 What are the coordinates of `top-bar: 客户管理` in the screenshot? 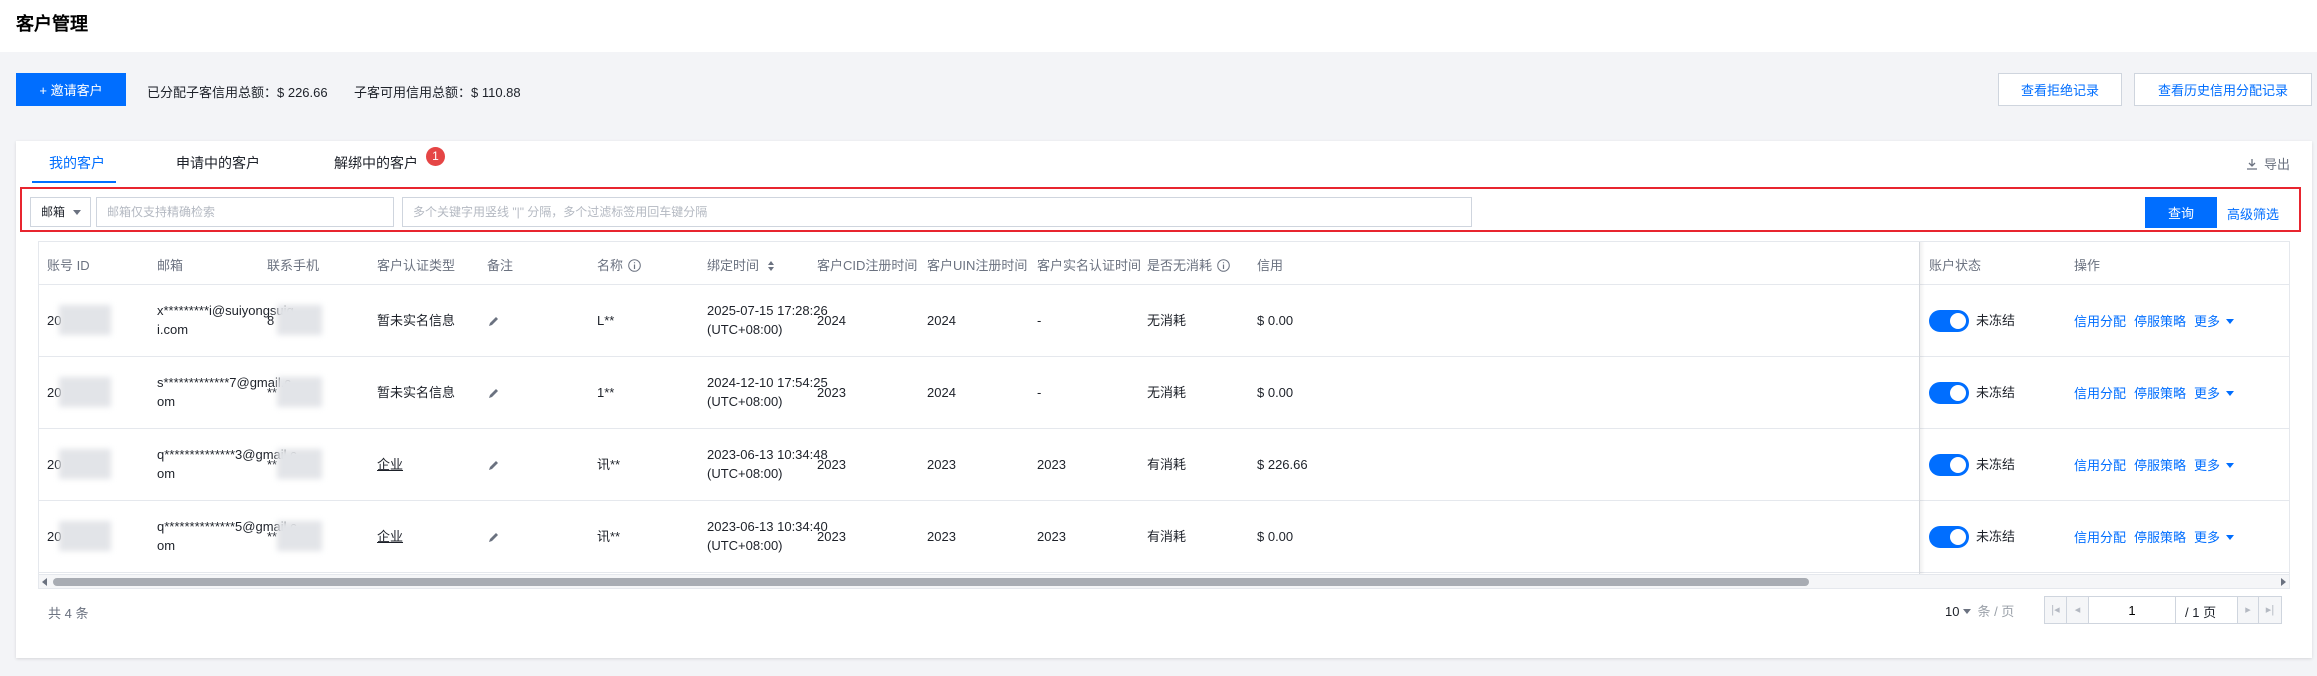 It's located at (1158, 26).